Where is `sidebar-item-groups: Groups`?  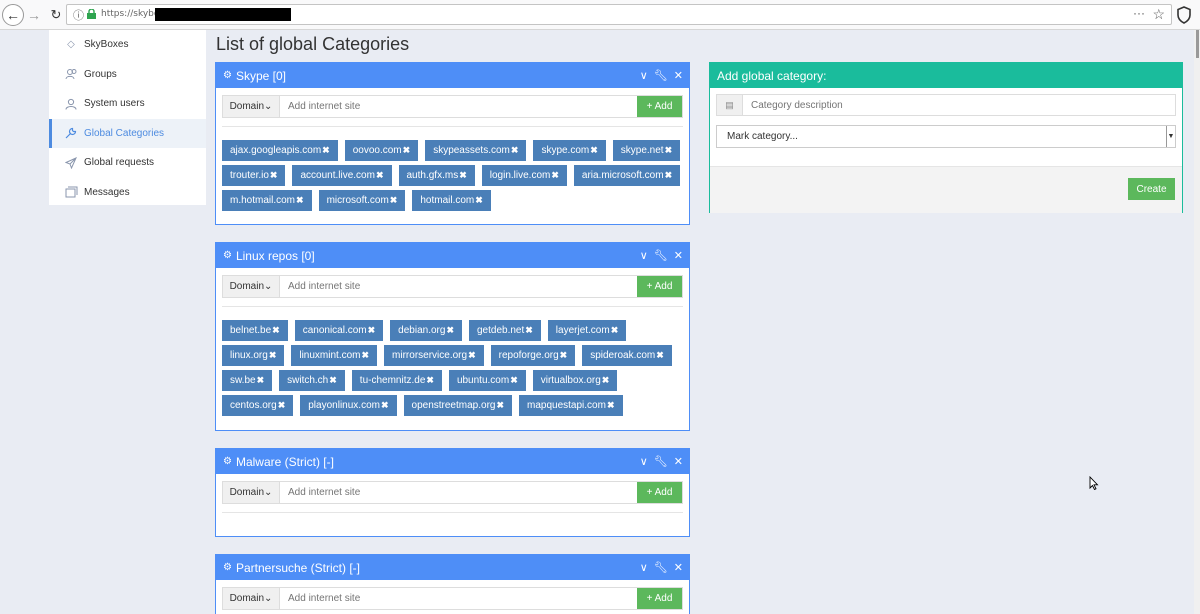
sidebar-item-groups: Groups is located at coordinates (127, 75).